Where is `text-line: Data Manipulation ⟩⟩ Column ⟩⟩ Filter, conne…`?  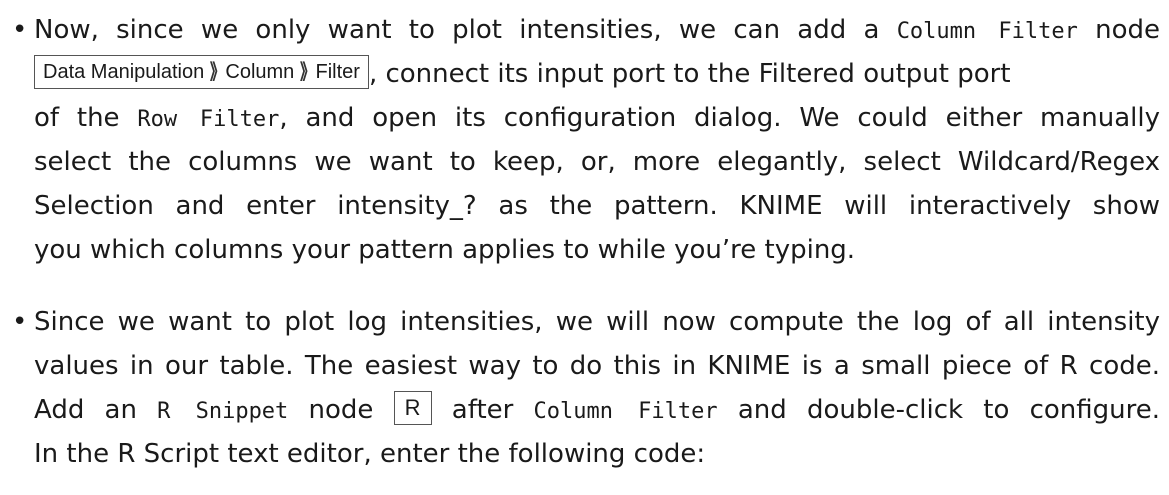
text-line: Data Manipulation ⟩⟩ Column ⟩⟩ Filter, conne… is located at coordinates (586, 74).